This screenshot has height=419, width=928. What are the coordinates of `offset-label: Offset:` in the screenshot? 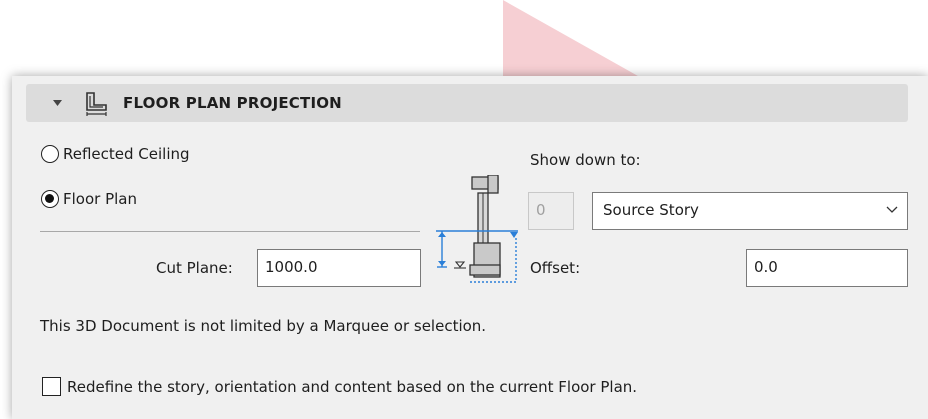 It's located at (555, 268).